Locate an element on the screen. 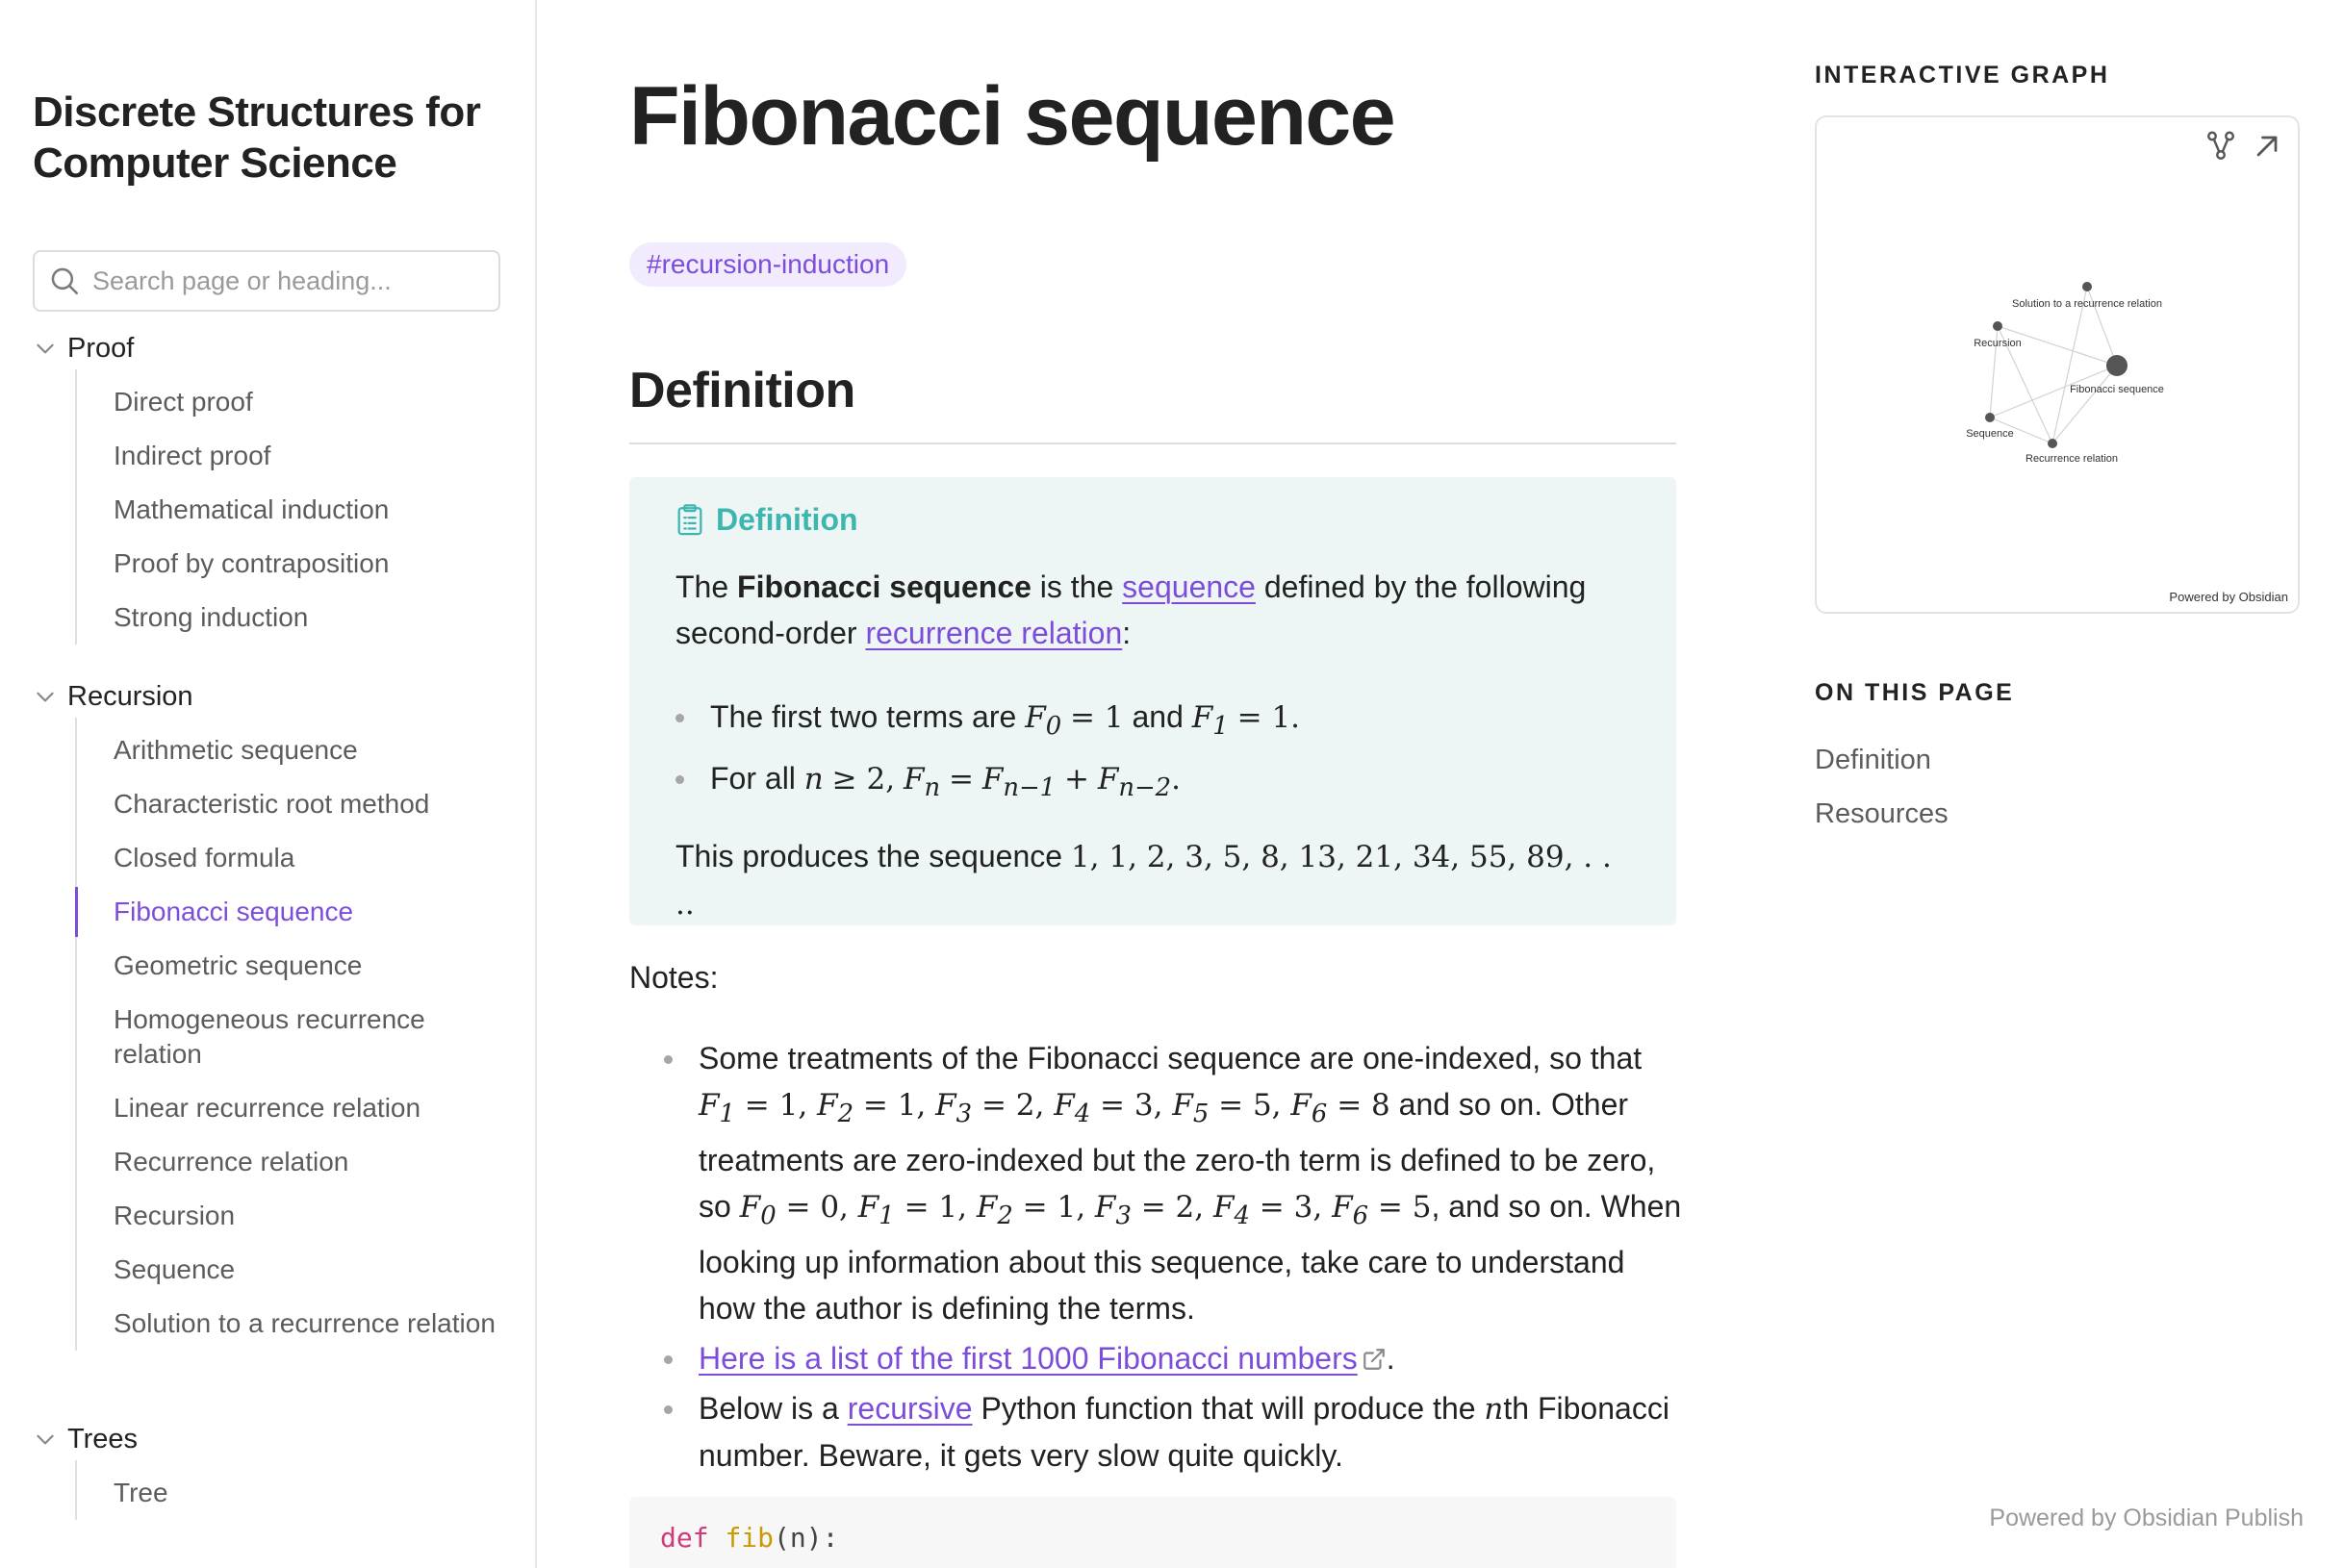 The width and height of the screenshot is (2344, 1568). nav-item-direct-proof: Direct proof is located at coordinates (295, 402).